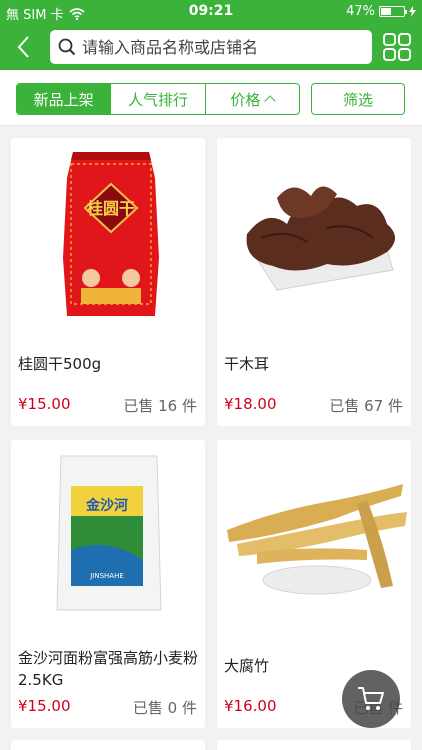 This screenshot has height=750, width=422. I want to click on product-name: 金沙河面粉富强高筋小麦粉2.5KG, so click(108, 669).